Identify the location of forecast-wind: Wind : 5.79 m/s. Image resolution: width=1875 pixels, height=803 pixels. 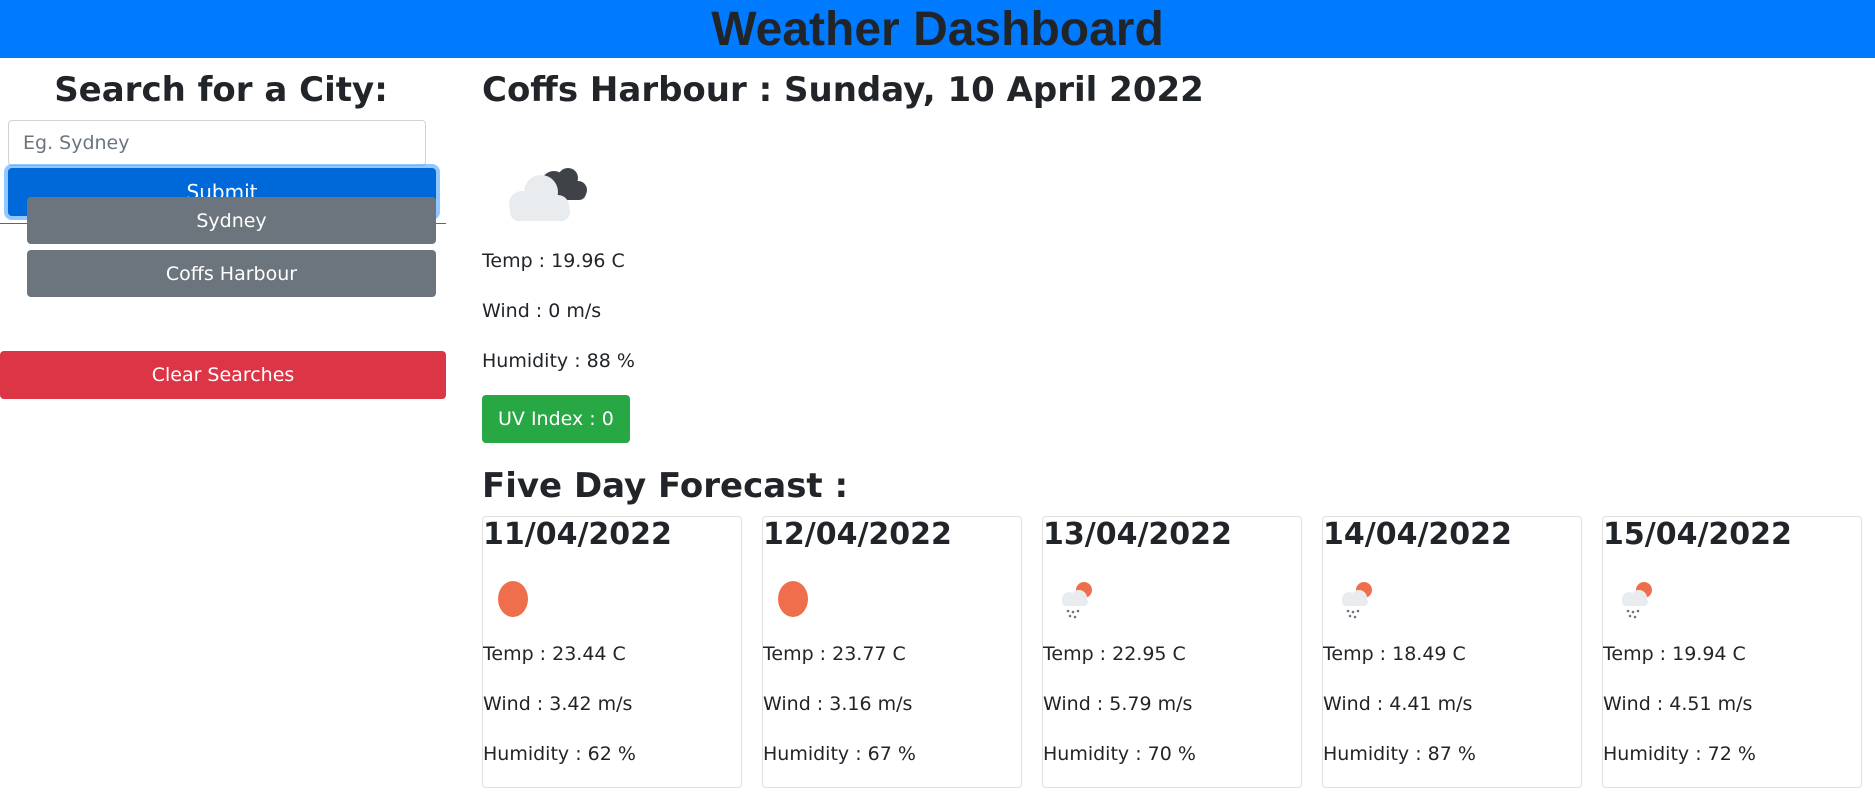
(1118, 704).